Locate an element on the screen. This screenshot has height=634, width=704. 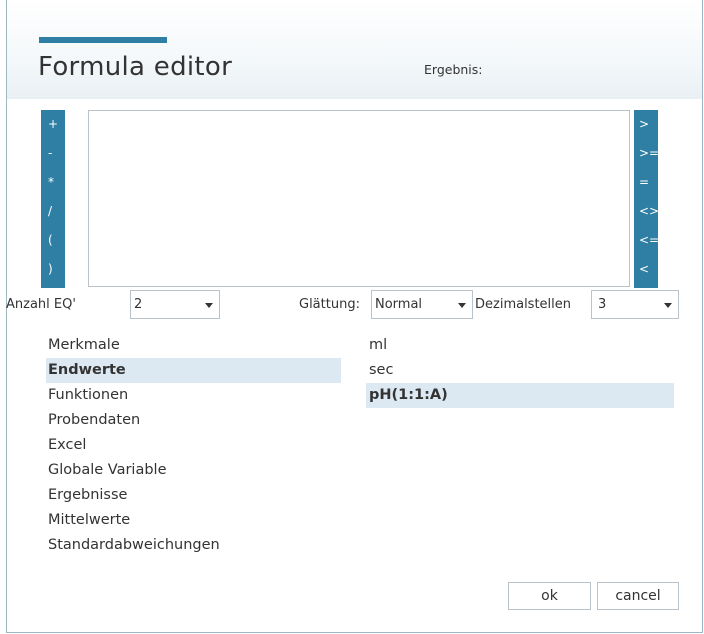
category-item-probendaten: Probendaten is located at coordinates (193, 420).